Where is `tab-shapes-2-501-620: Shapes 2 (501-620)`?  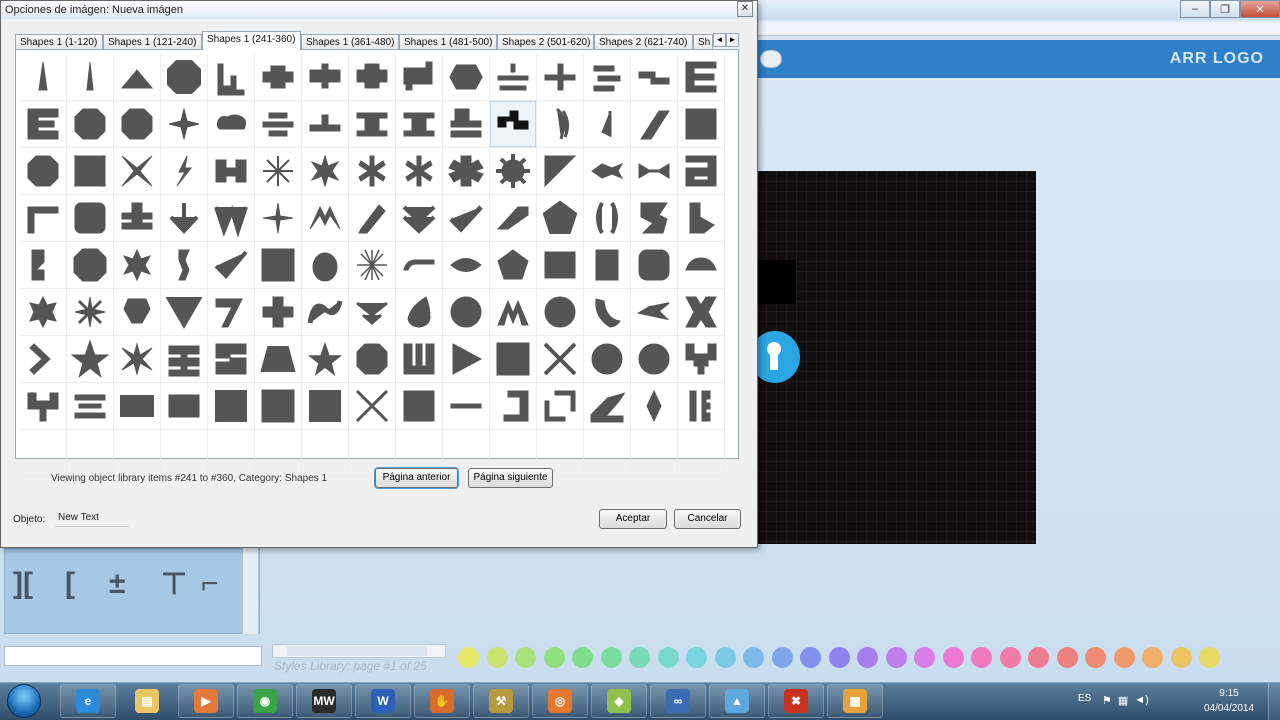 tab-shapes-2-501-620: Shapes 2 (501-620) is located at coordinates (545, 42).